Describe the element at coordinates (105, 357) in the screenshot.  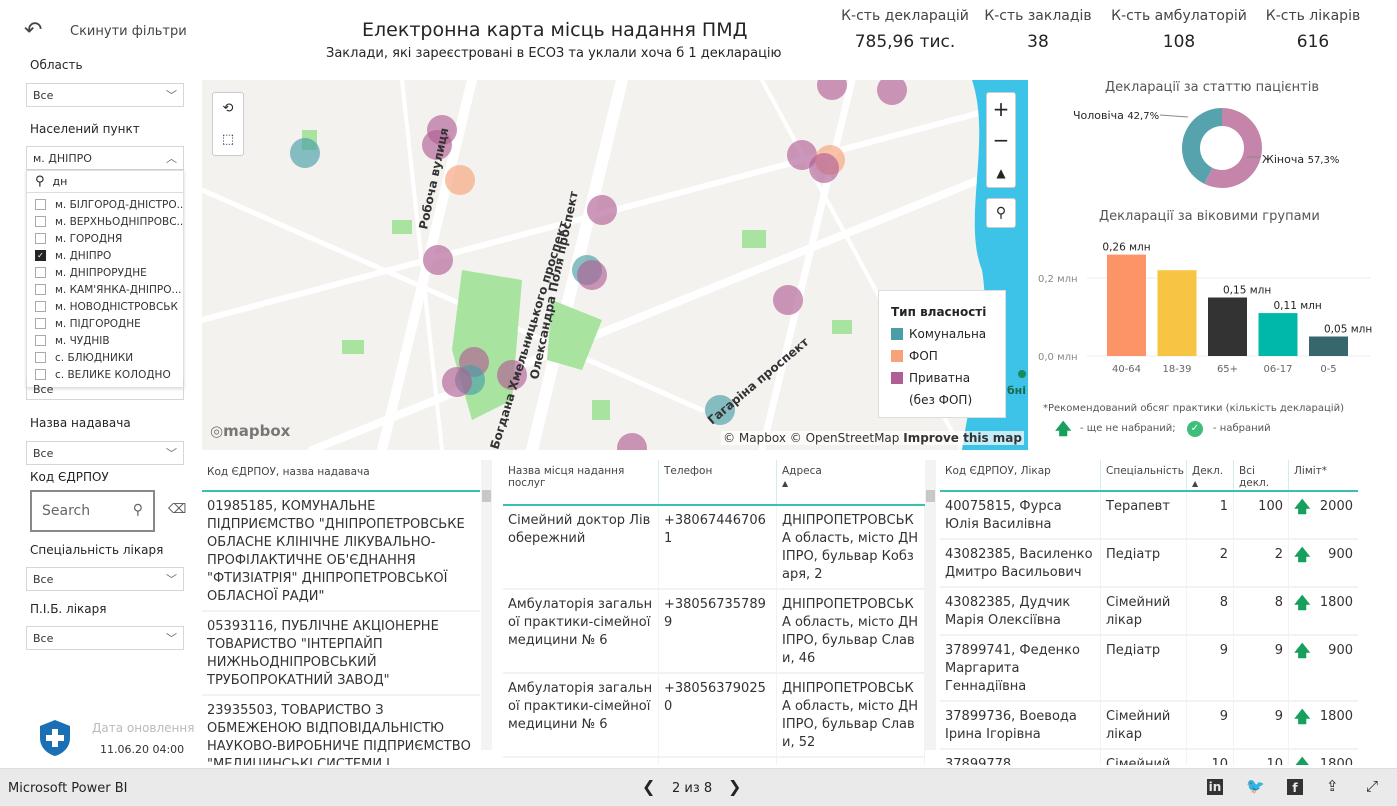
I see `city-option: с. БЛЮДНИКИ` at that location.